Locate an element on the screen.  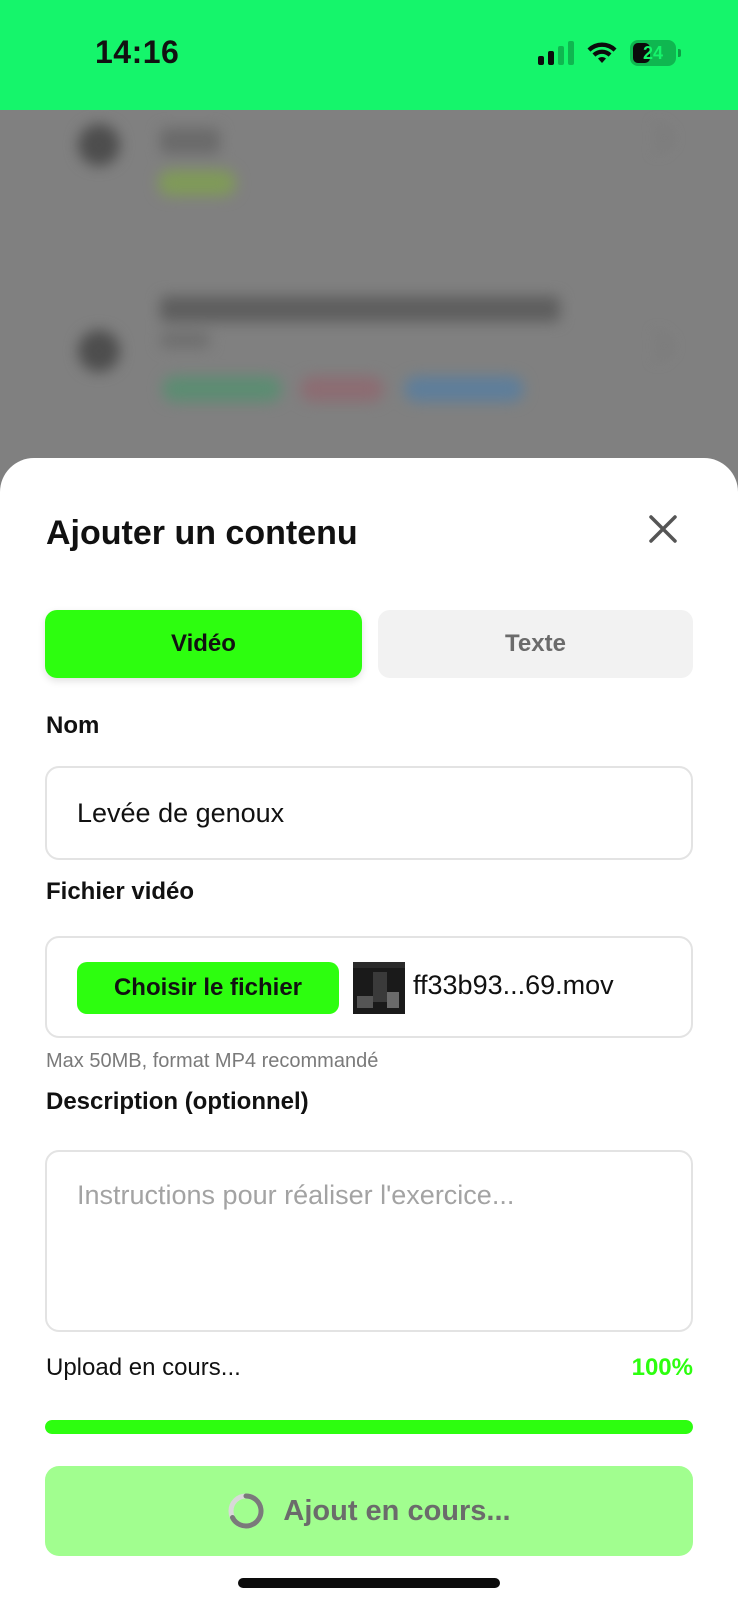
choose-file-button: Choisir le fichier is located at coordinates (208, 988).